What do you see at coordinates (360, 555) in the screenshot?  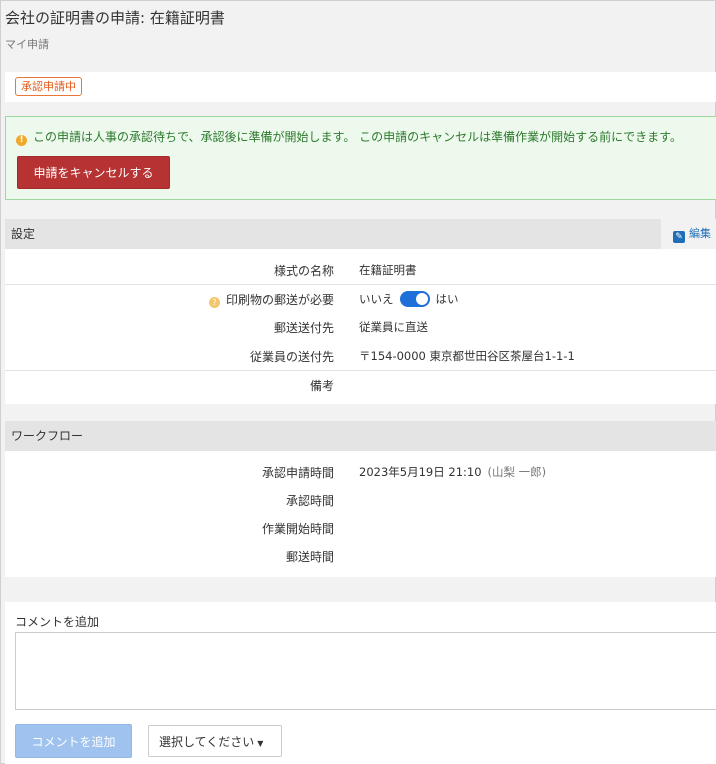 I see `row-mail-time: 郵送時間` at bounding box center [360, 555].